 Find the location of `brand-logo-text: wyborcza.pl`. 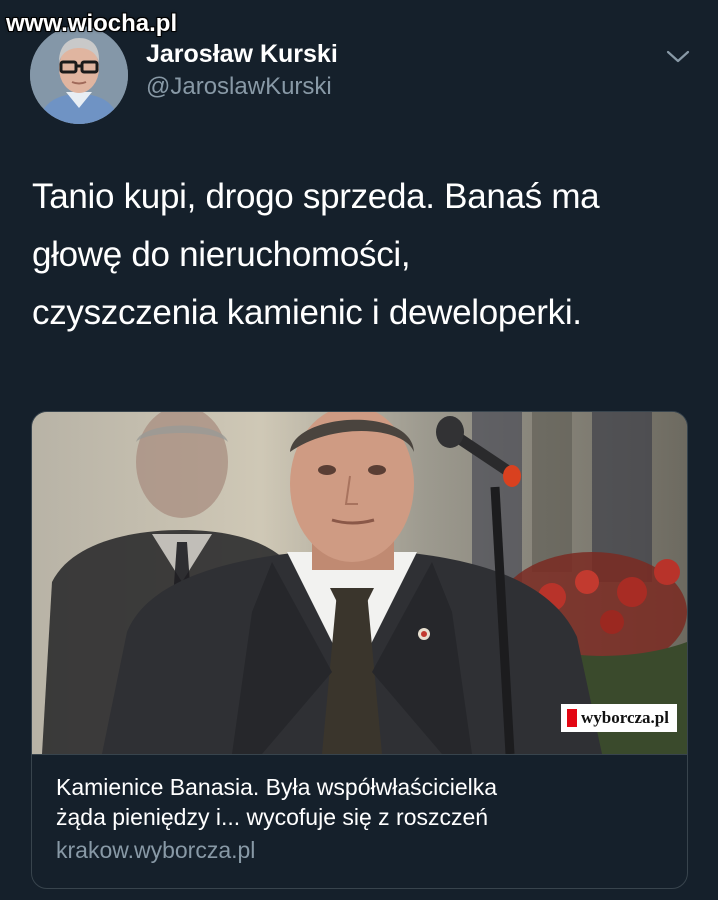

brand-logo-text: wyborcza.pl is located at coordinates (625, 717).